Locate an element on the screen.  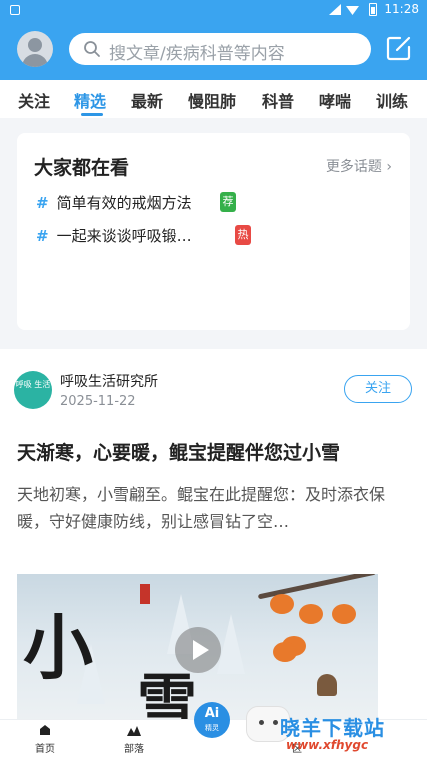
app-header: 搜文章/疾病科普等内容 is located at coordinates (213, 50).